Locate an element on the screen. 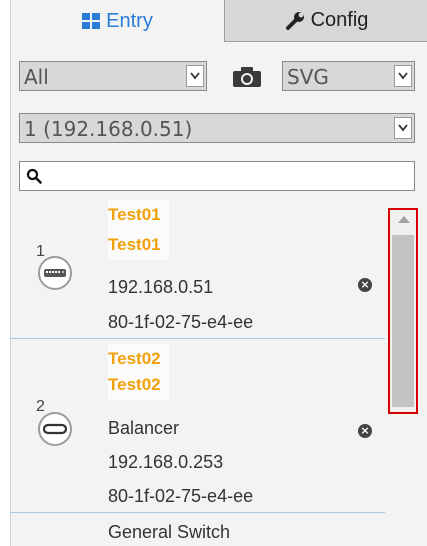 The width and height of the screenshot is (427, 546). entry-type: General Switch is located at coordinates (169, 532).